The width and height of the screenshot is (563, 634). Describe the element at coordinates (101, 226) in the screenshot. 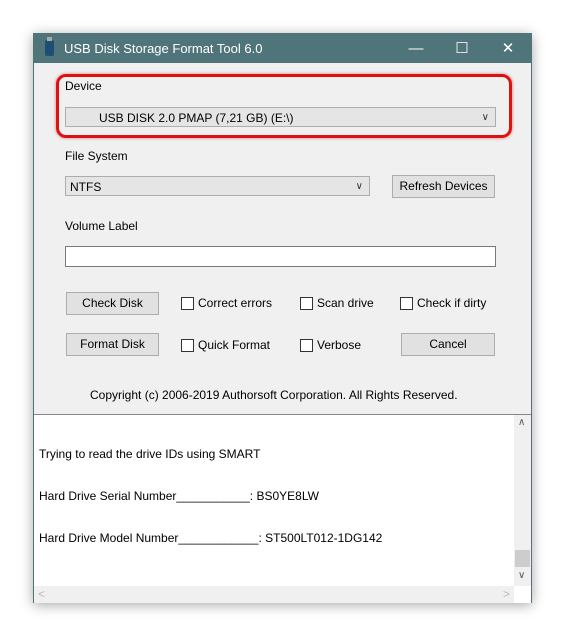

I see `volume-label-label: Volume Label` at that location.